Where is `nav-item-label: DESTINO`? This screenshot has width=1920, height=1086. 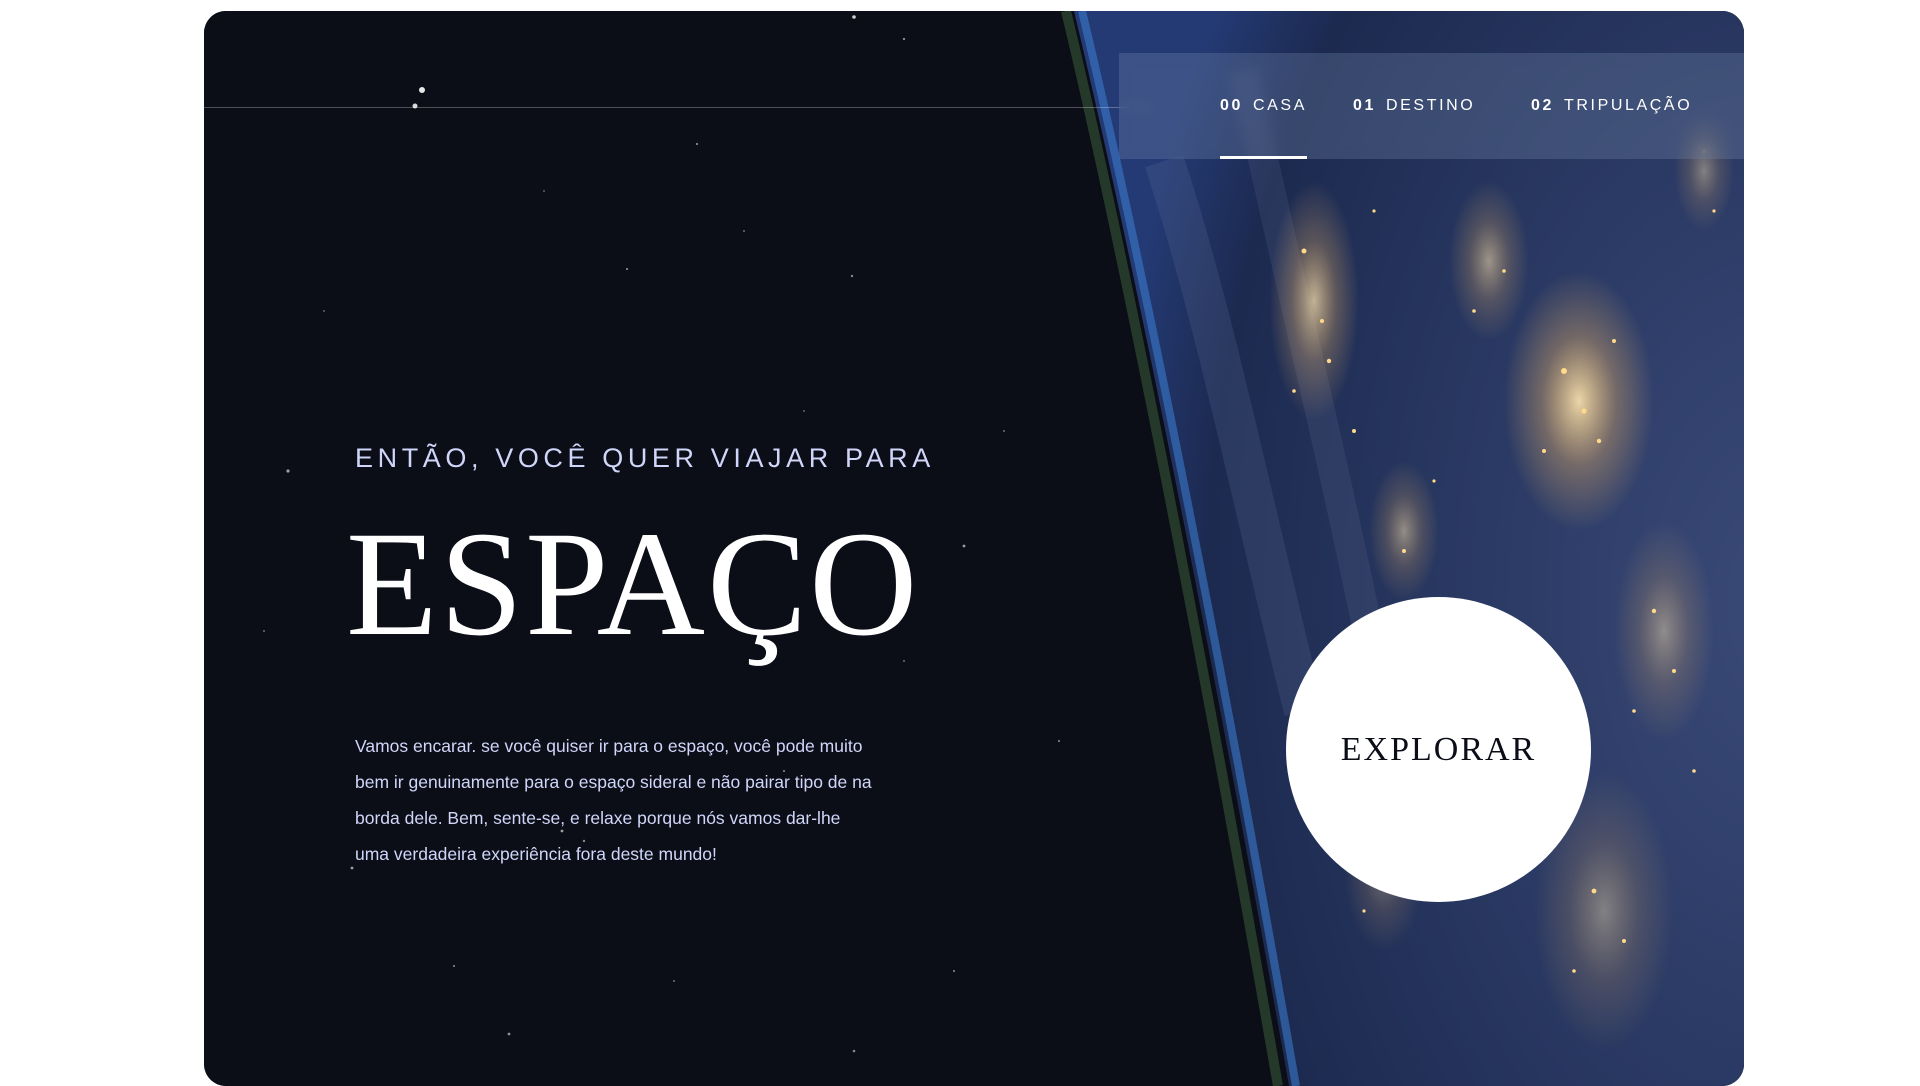
nav-item-label: DESTINO is located at coordinates (1431, 105).